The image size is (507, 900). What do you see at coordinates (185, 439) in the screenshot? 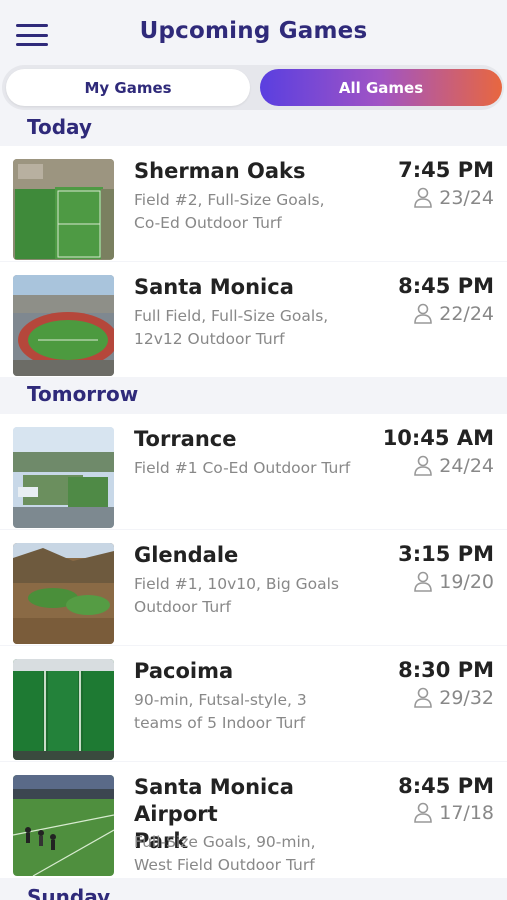
I see `game-location: Torrance` at bounding box center [185, 439].